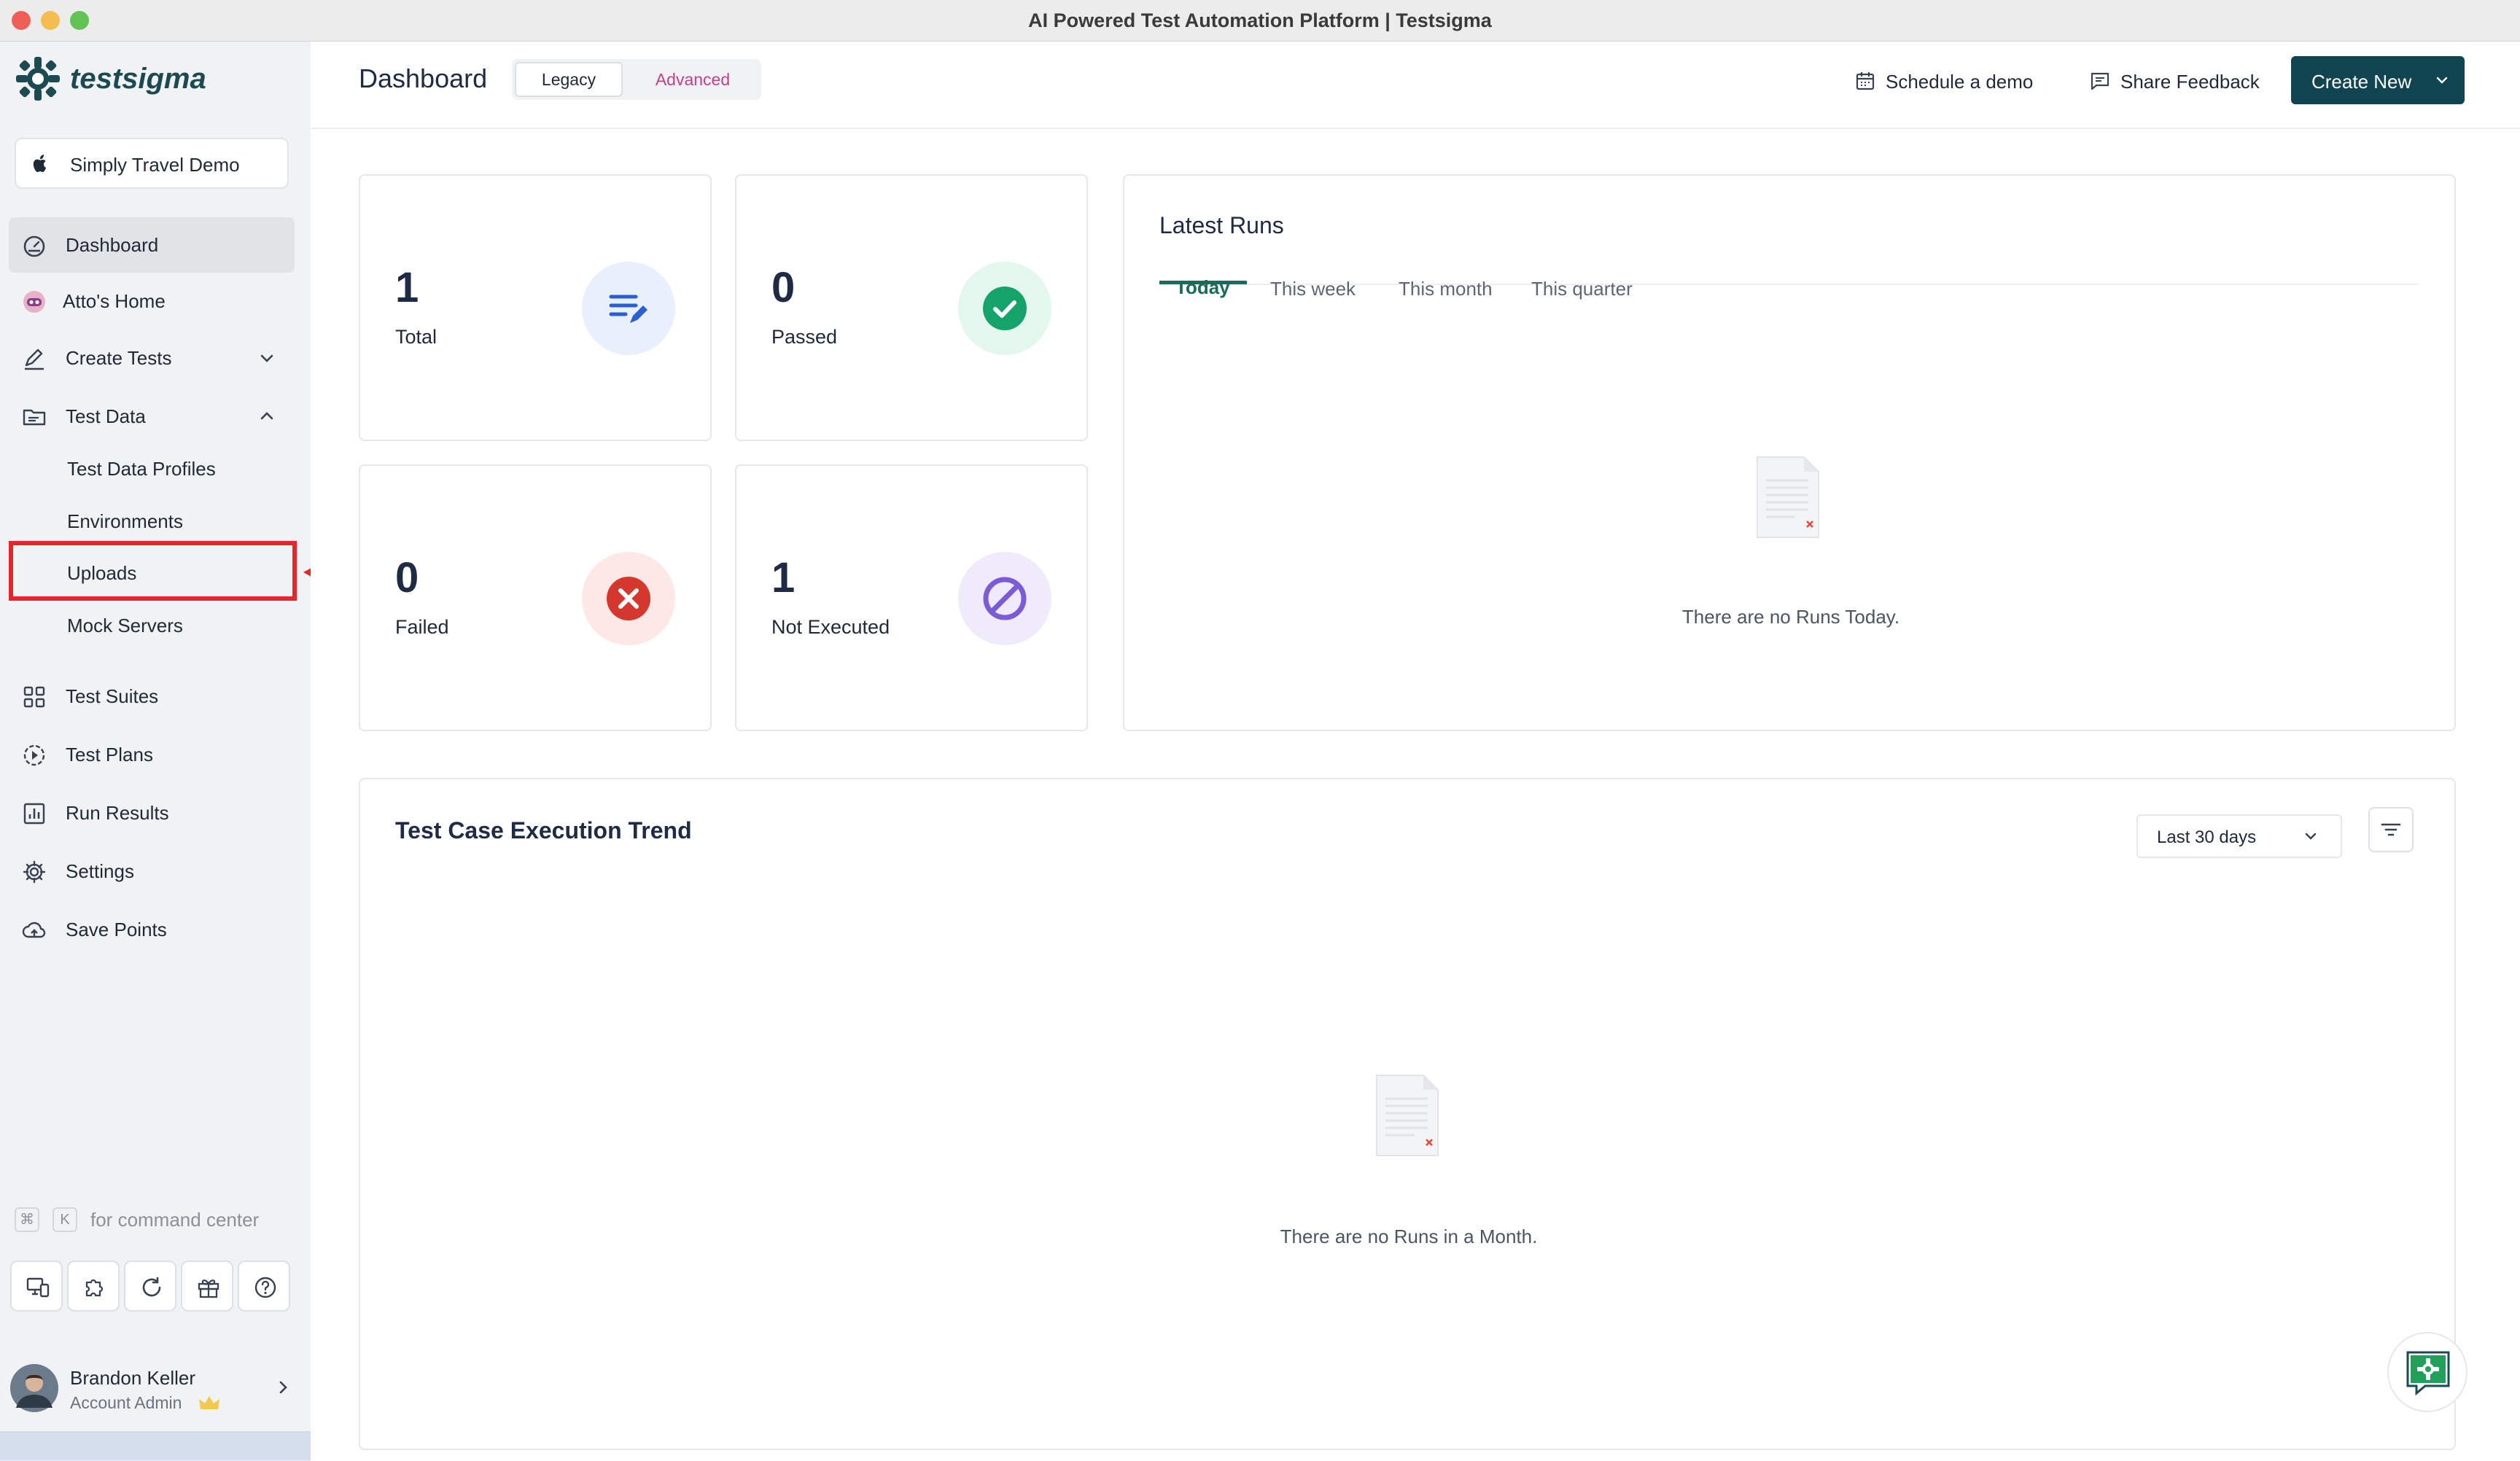 Image resolution: width=2520 pixels, height=1461 pixels. Describe the element at coordinates (535, 307) in the screenshot. I see `stat-card-total: 1 Total` at that location.